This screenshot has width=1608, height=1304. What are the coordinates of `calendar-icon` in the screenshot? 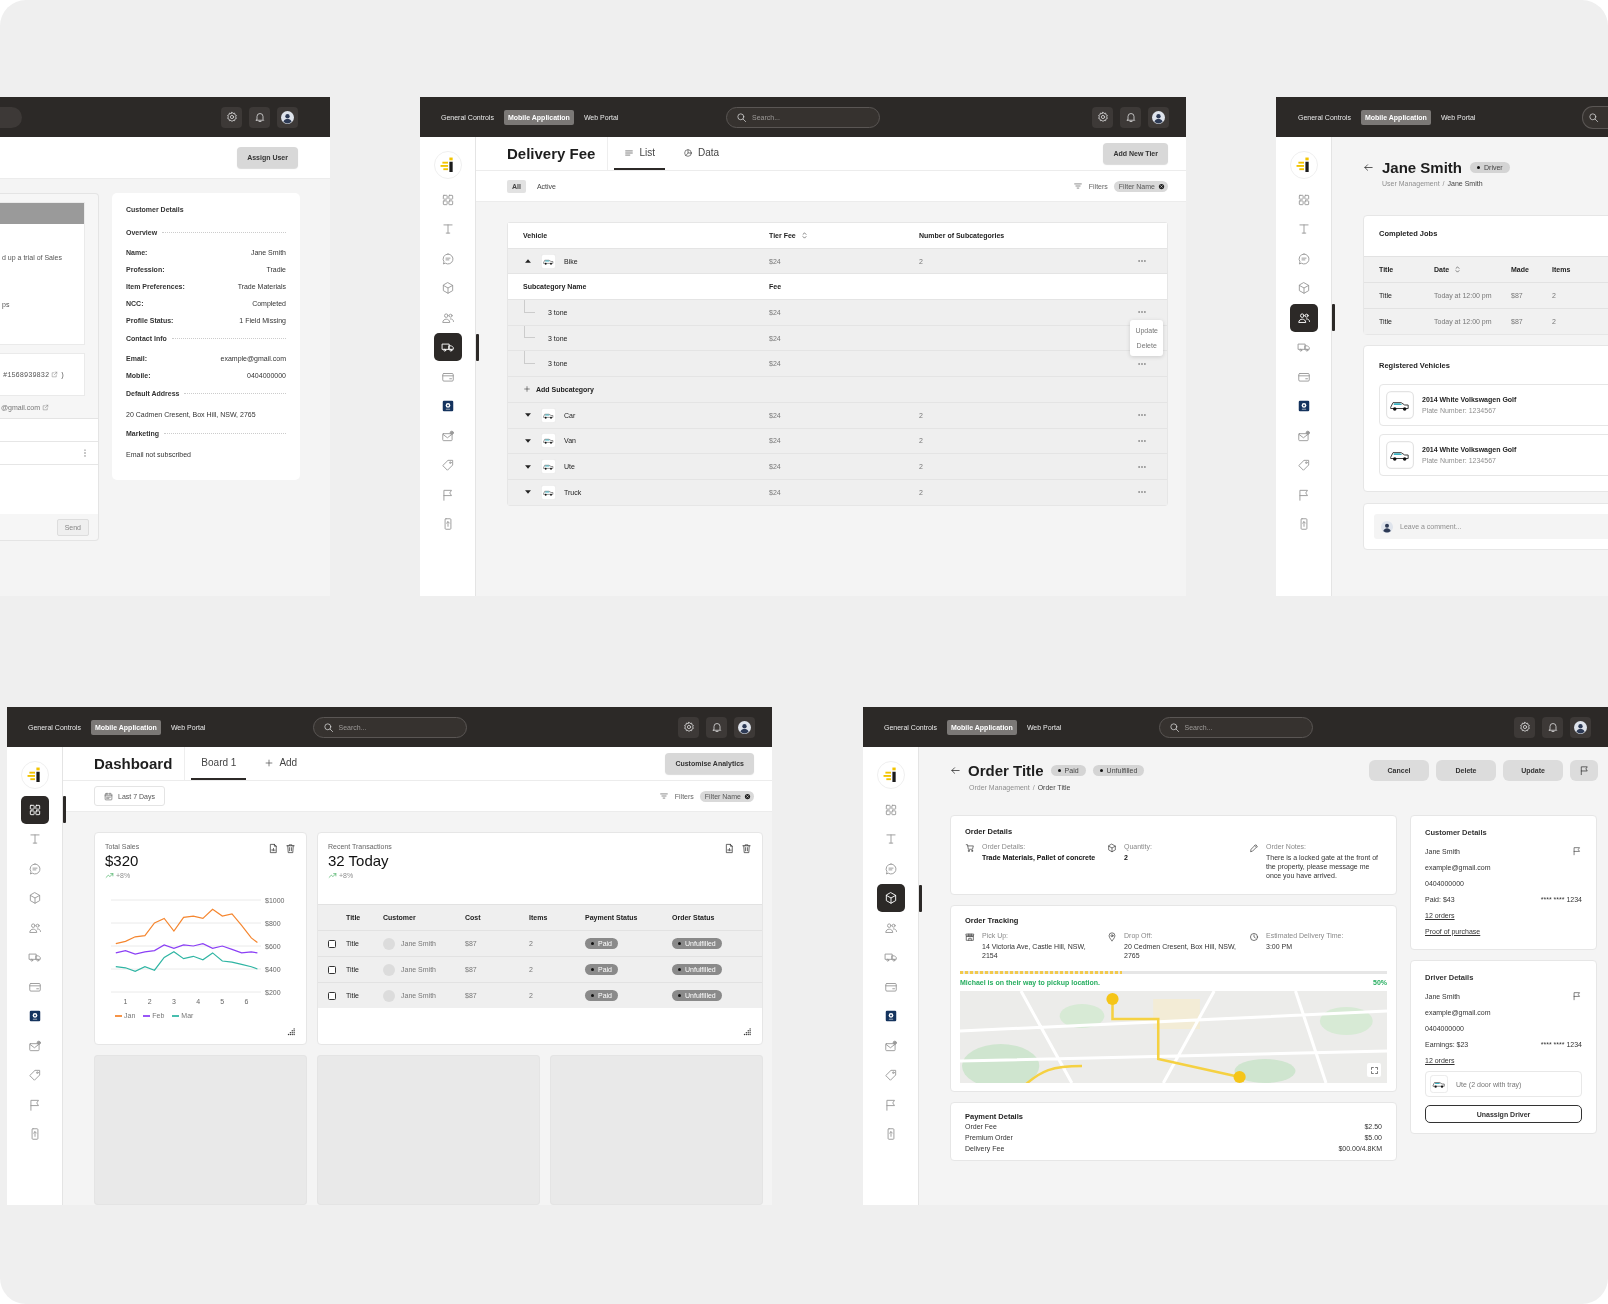 It's located at (108, 796).